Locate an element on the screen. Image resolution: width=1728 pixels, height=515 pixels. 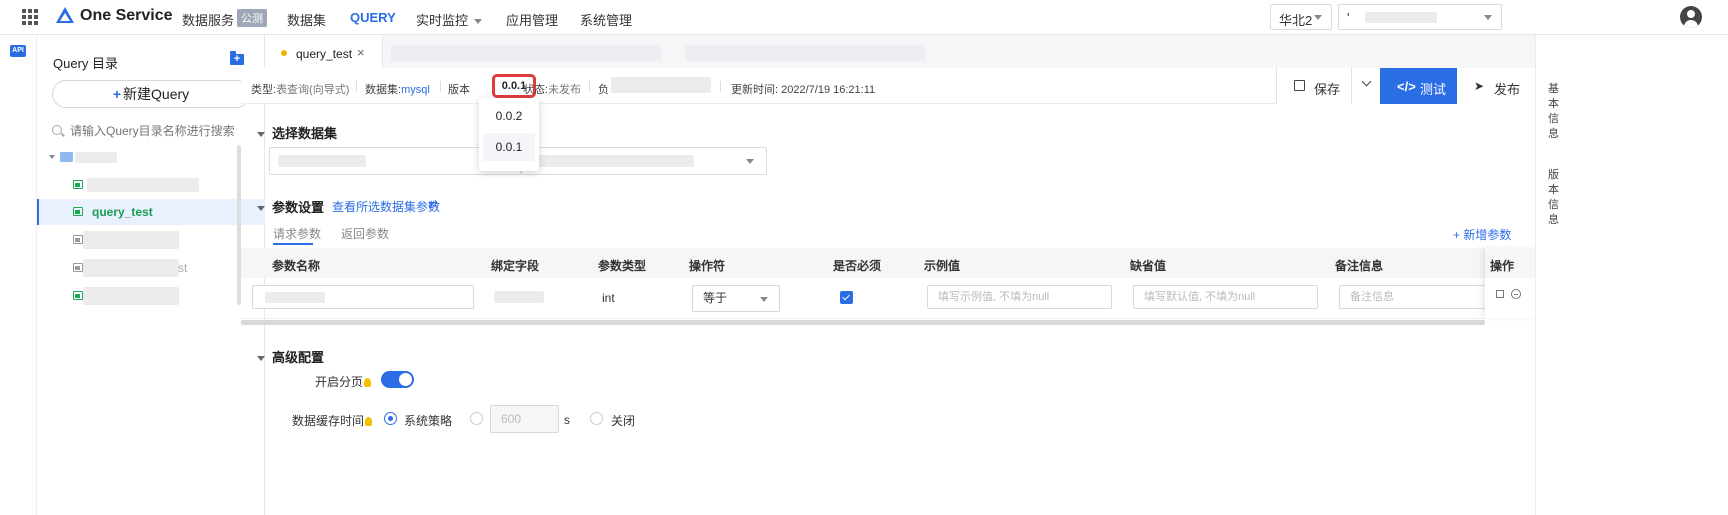
tree-item-query-test: query_test is located at coordinates (151, 212).